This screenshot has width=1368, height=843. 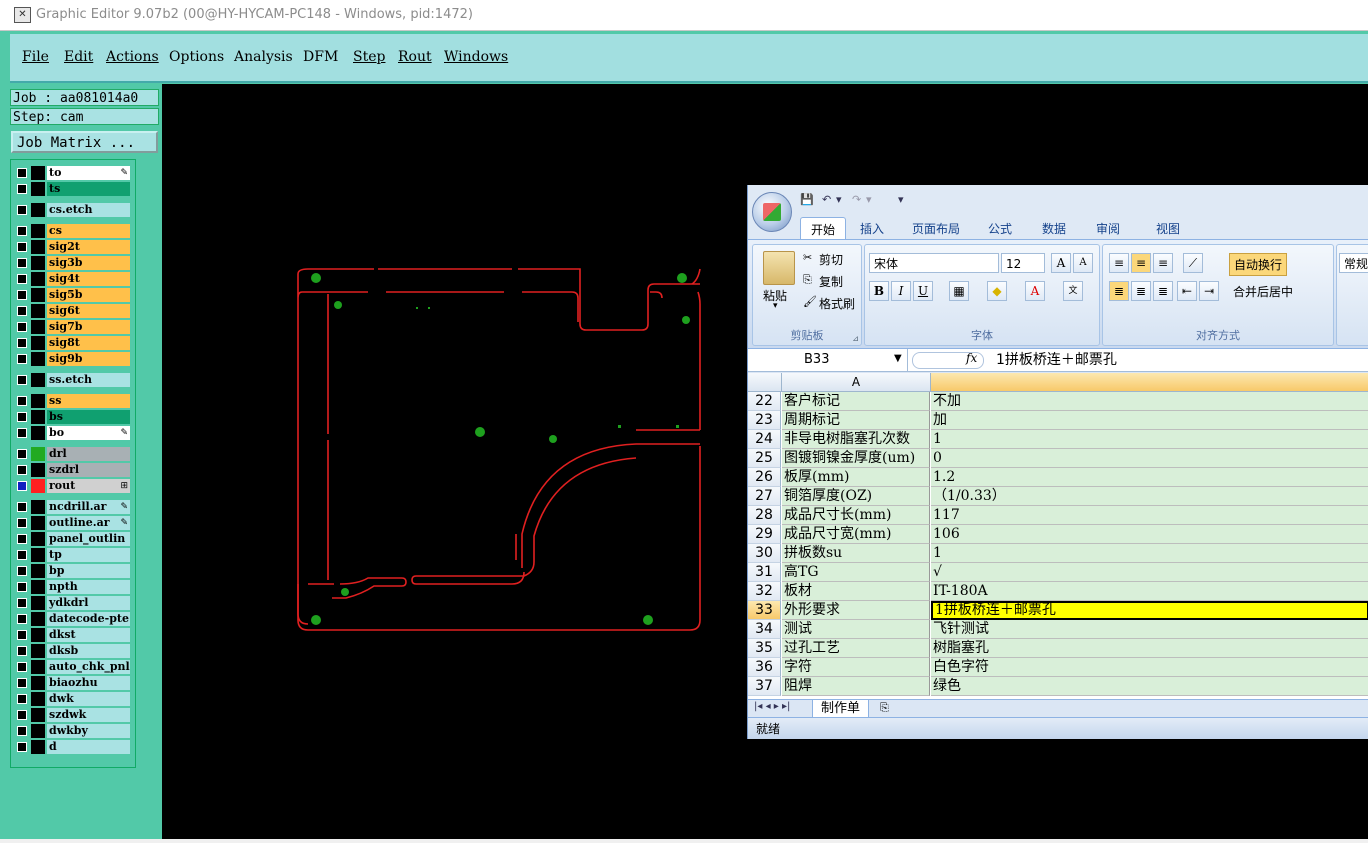 I want to click on layer-row-sig2t: sig2t, so click(x=72, y=247).